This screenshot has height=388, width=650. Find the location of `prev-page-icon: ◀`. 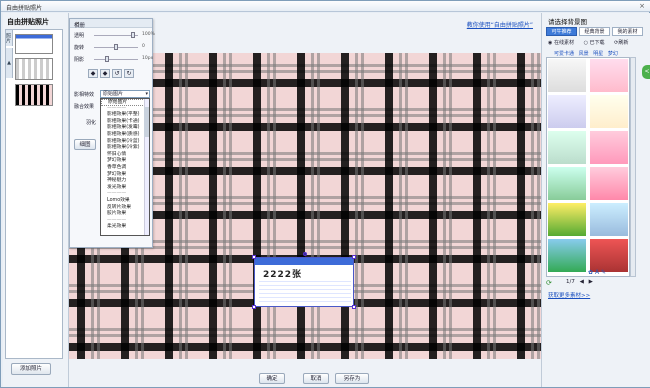

prev-page-icon: ◀ is located at coordinates (582, 282).